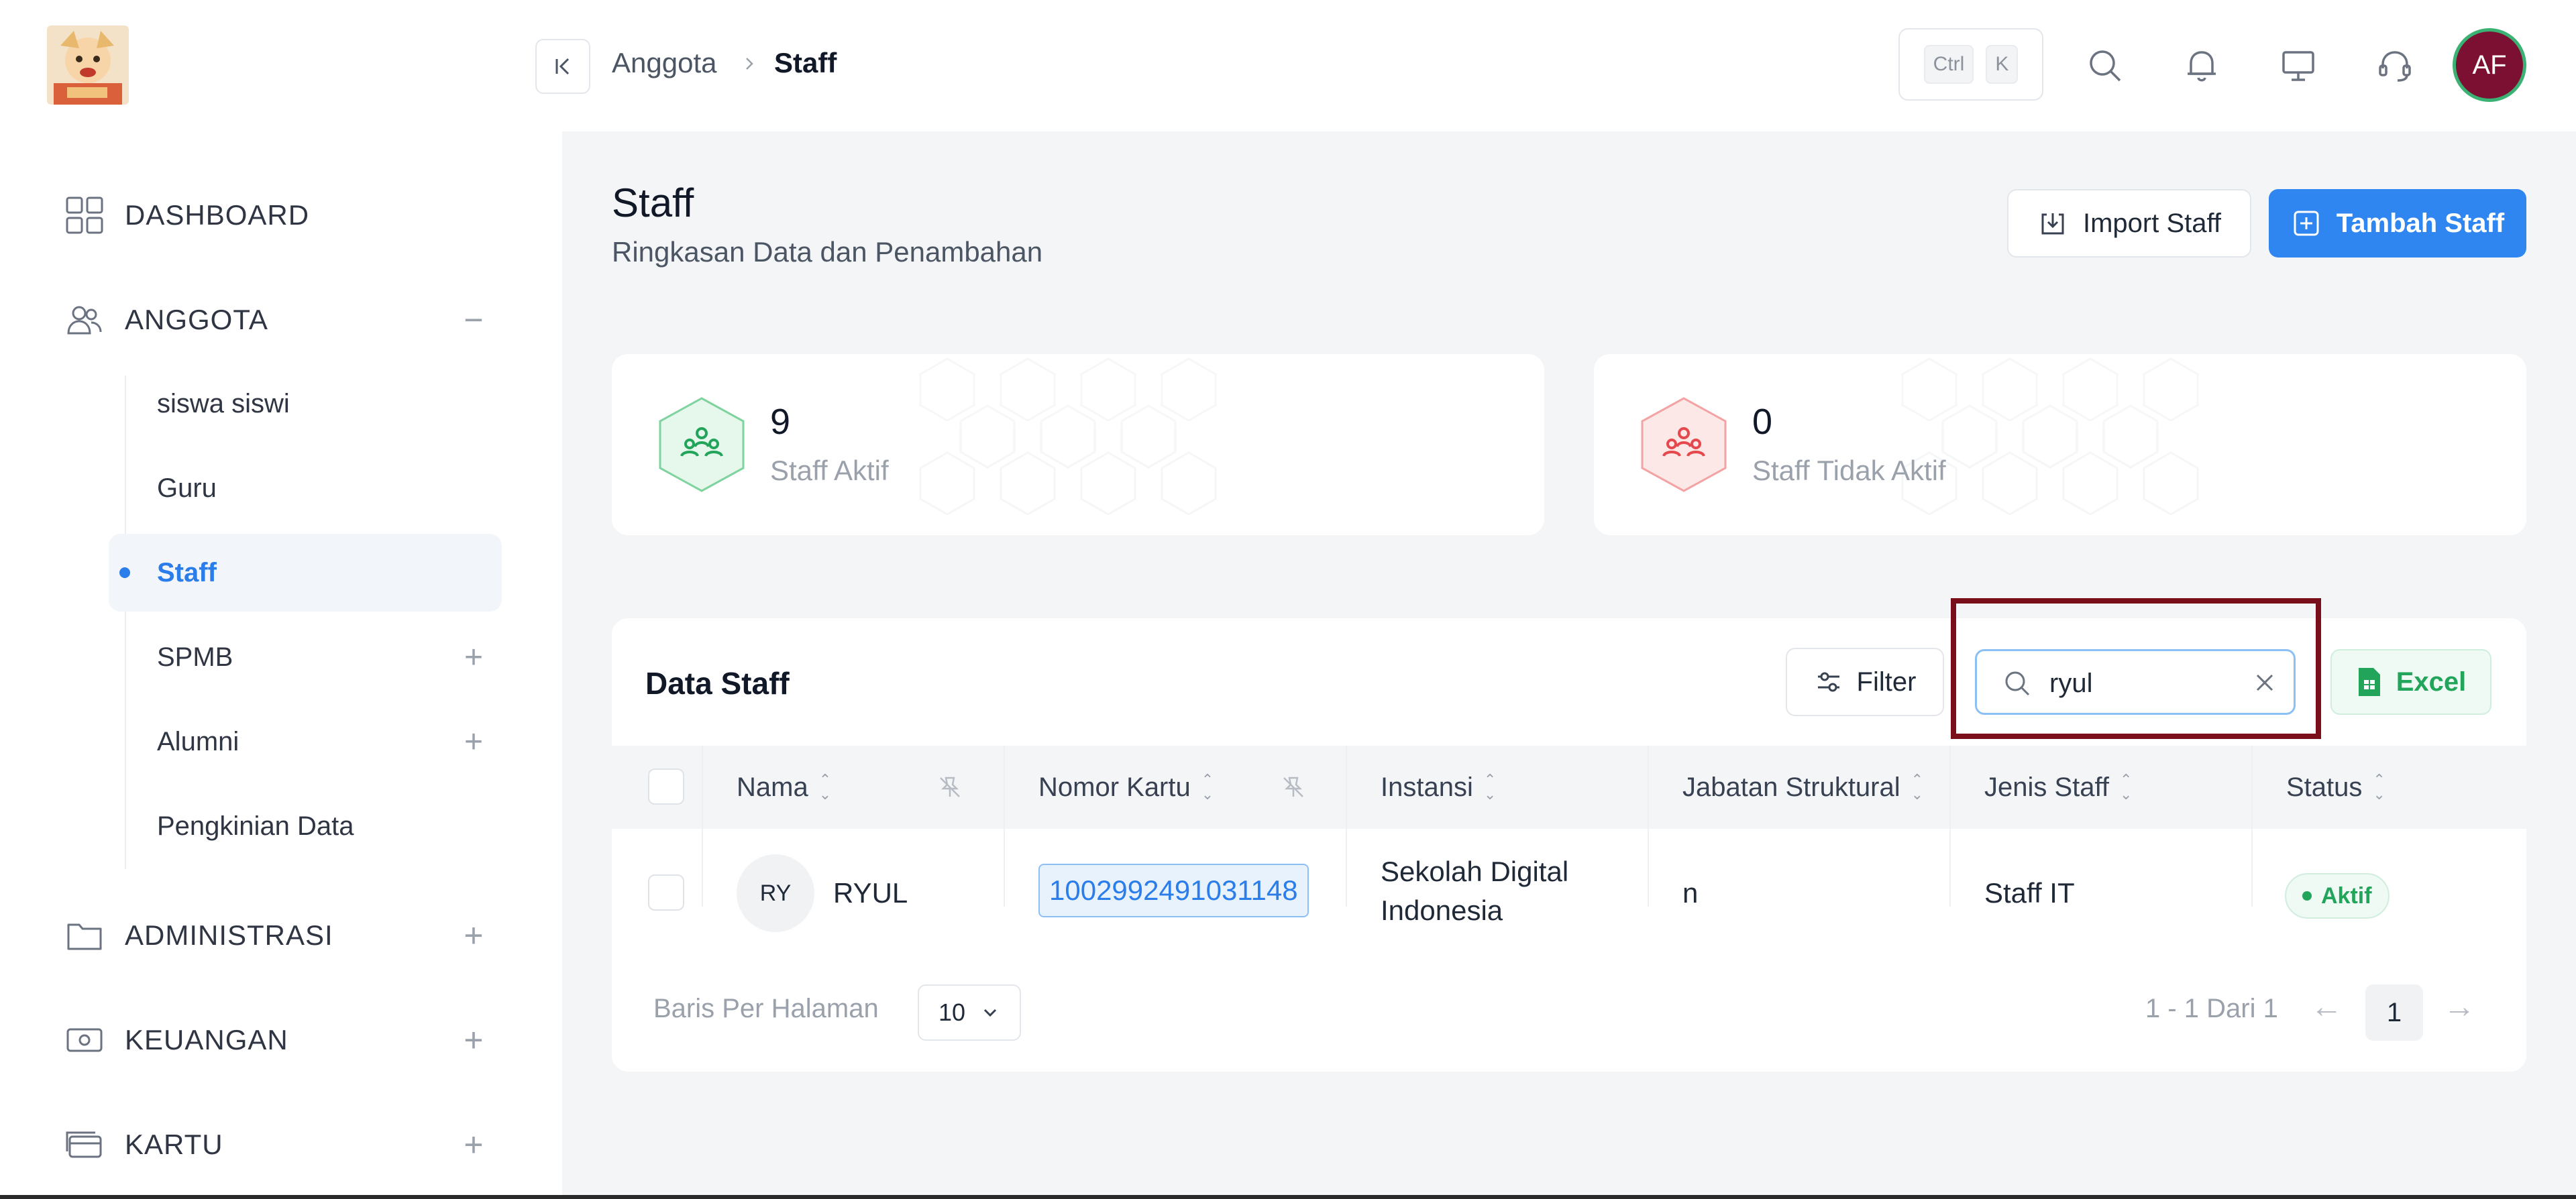 This screenshot has height=1199, width=2576. What do you see at coordinates (2002, 64) in the screenshot?
I see `kbd-k: K` at bounding box center [2002, 64].